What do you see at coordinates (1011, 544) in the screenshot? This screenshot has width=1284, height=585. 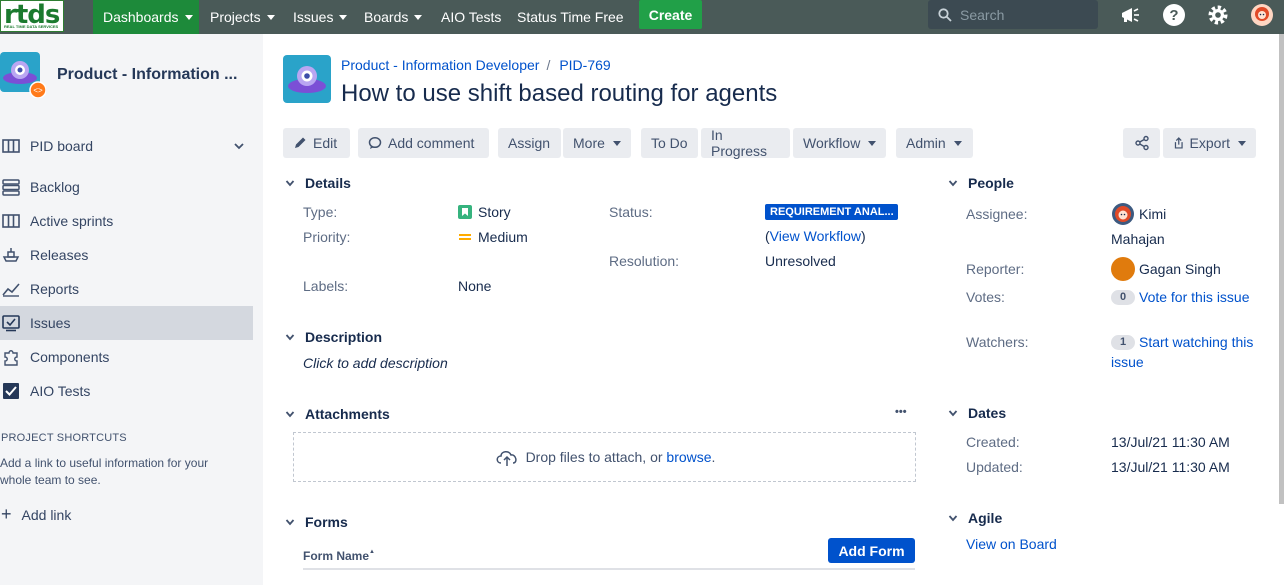 I see `view-on-board-link: View on Board` at bounding box center [1011, 544].